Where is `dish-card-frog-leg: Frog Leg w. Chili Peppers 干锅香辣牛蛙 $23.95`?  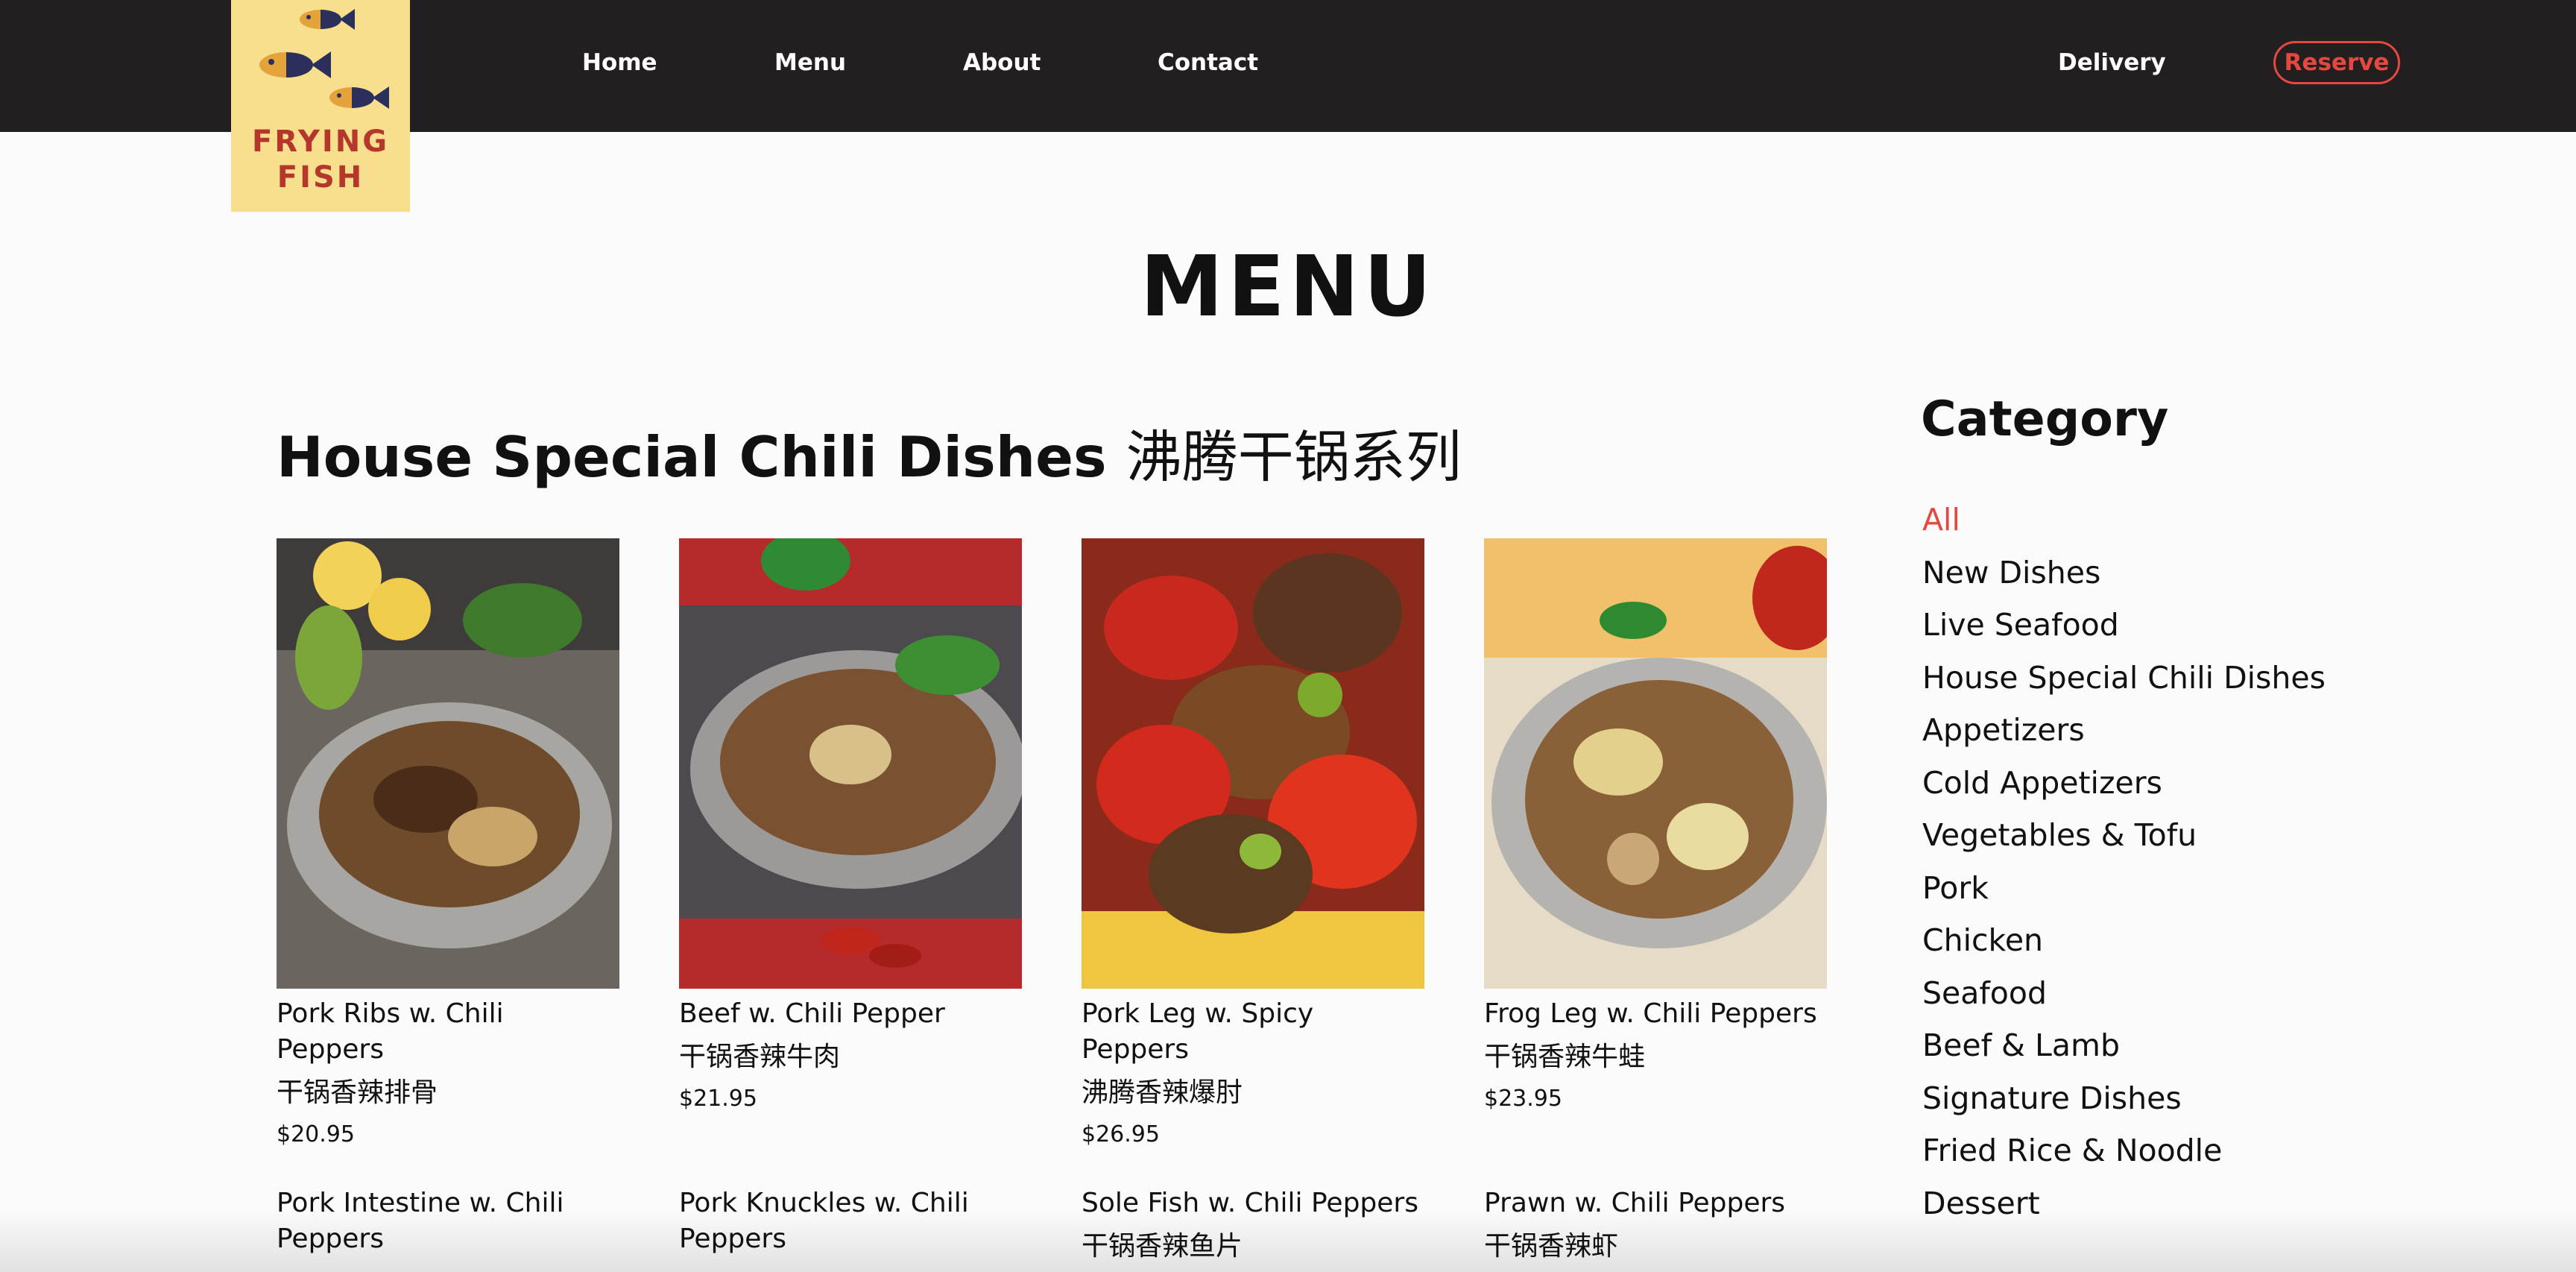
dish-card-frog-leg: Frog Leg w. Chili Peppers 干锅香辣牛蛙 $23.95 is located at coordinates (1655, 825).